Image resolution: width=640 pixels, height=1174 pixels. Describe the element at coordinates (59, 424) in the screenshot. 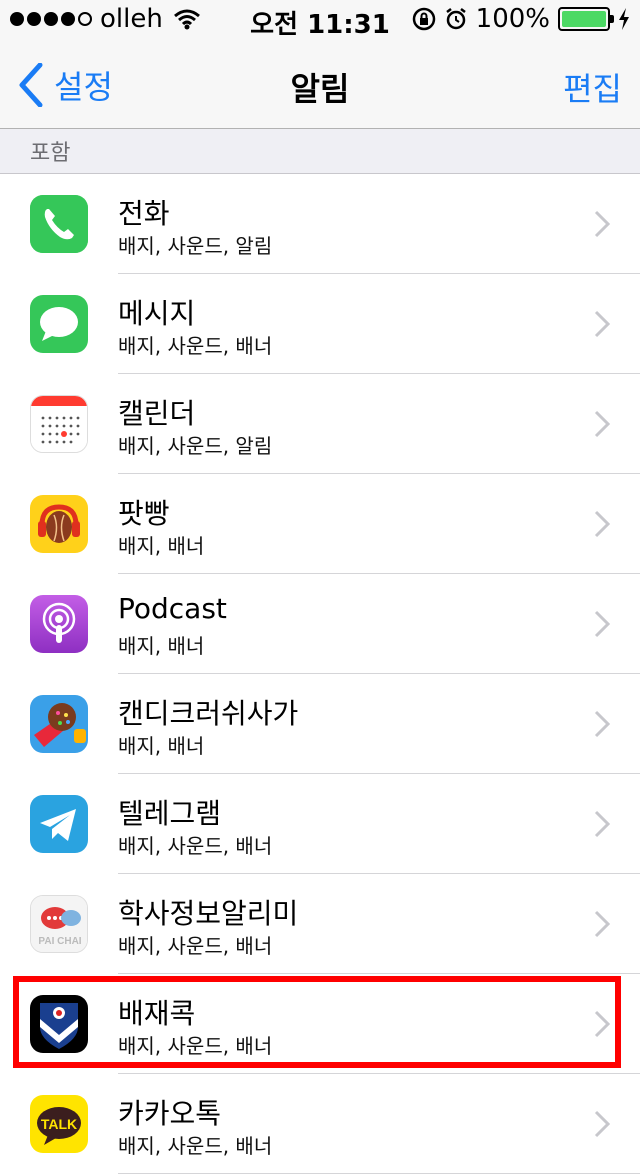

I see `calendar-icon` at that location.